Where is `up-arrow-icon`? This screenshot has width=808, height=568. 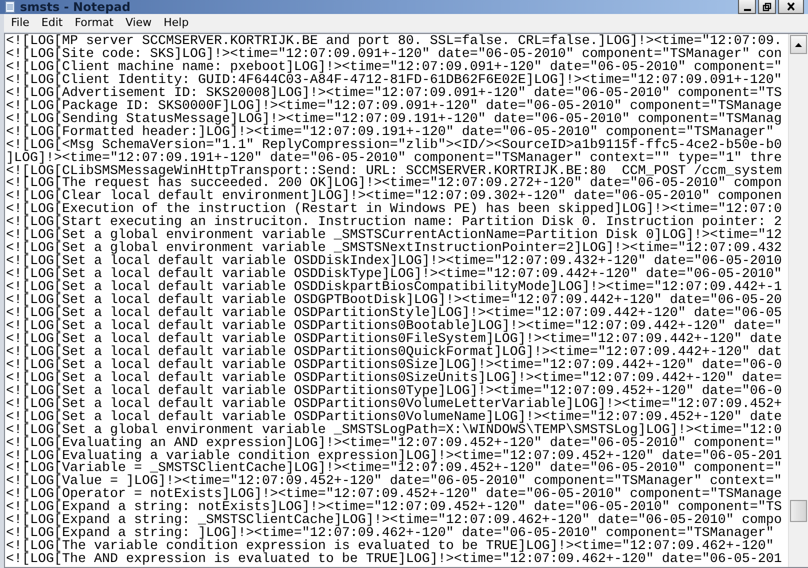
up-arrow-icon is located at coordinates (798, 44).